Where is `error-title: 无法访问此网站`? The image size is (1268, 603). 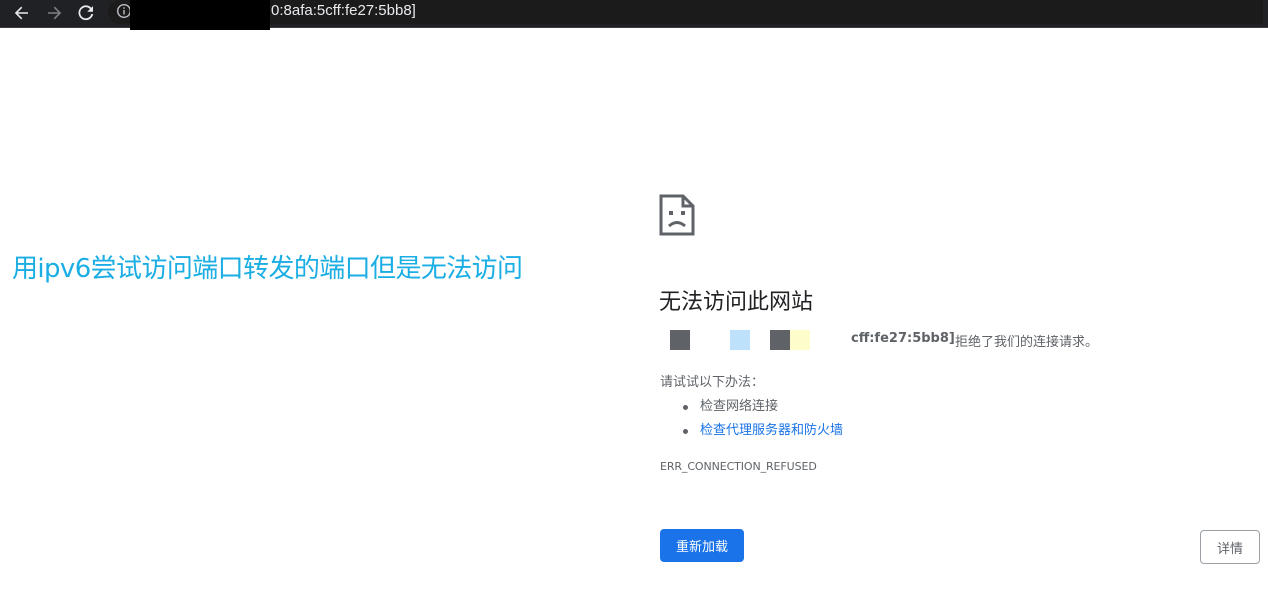
error-title: 无法访问此网站 is located at coordinates (736, 302).